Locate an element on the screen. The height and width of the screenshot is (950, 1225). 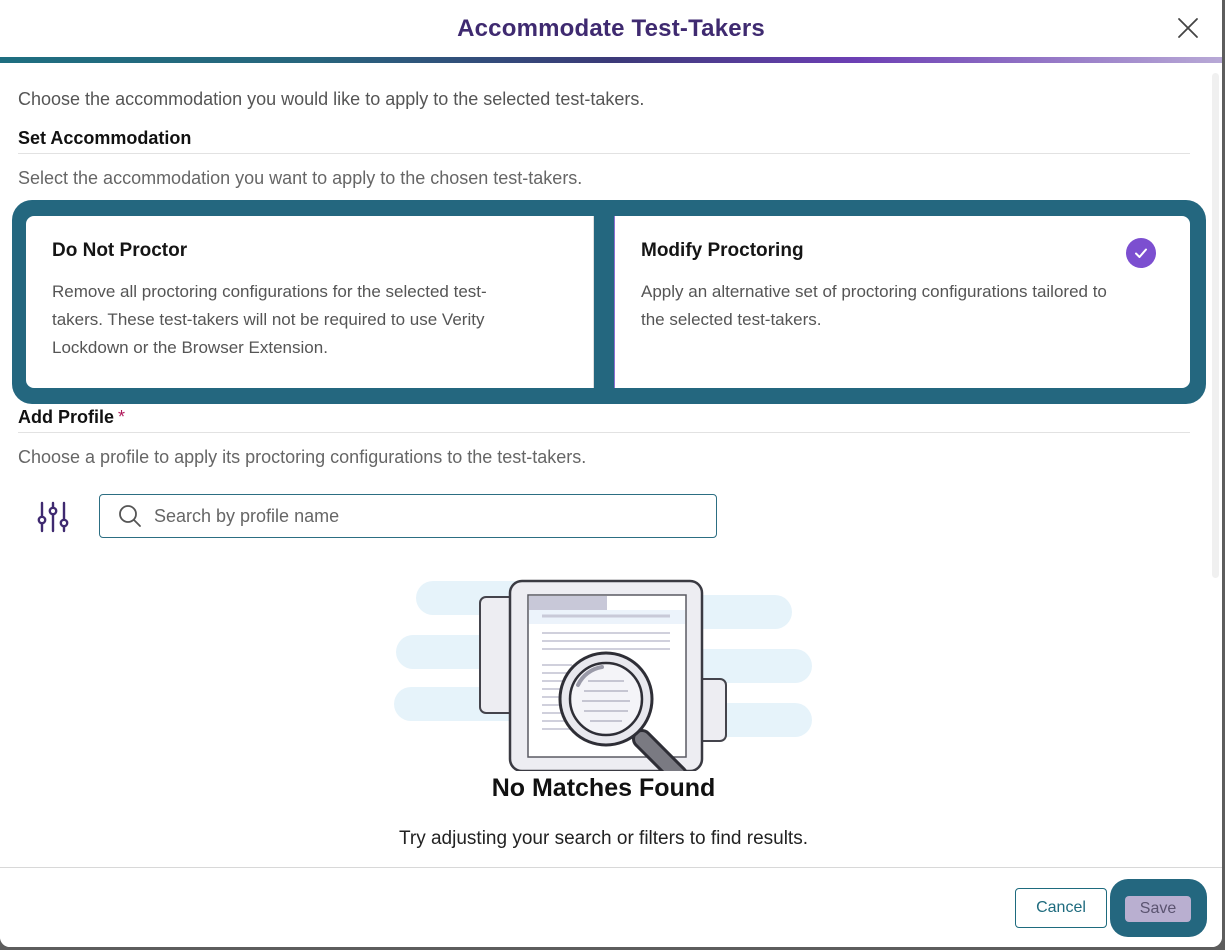
save-button-focus-ring: Save is located at coordinates (1158, 908).